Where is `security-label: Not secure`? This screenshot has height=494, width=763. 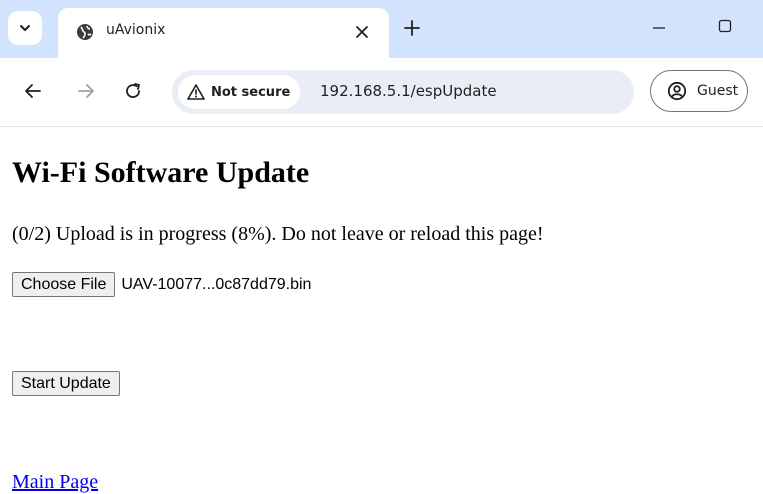
security-label: Not secure is located at coordinates (251, 92).